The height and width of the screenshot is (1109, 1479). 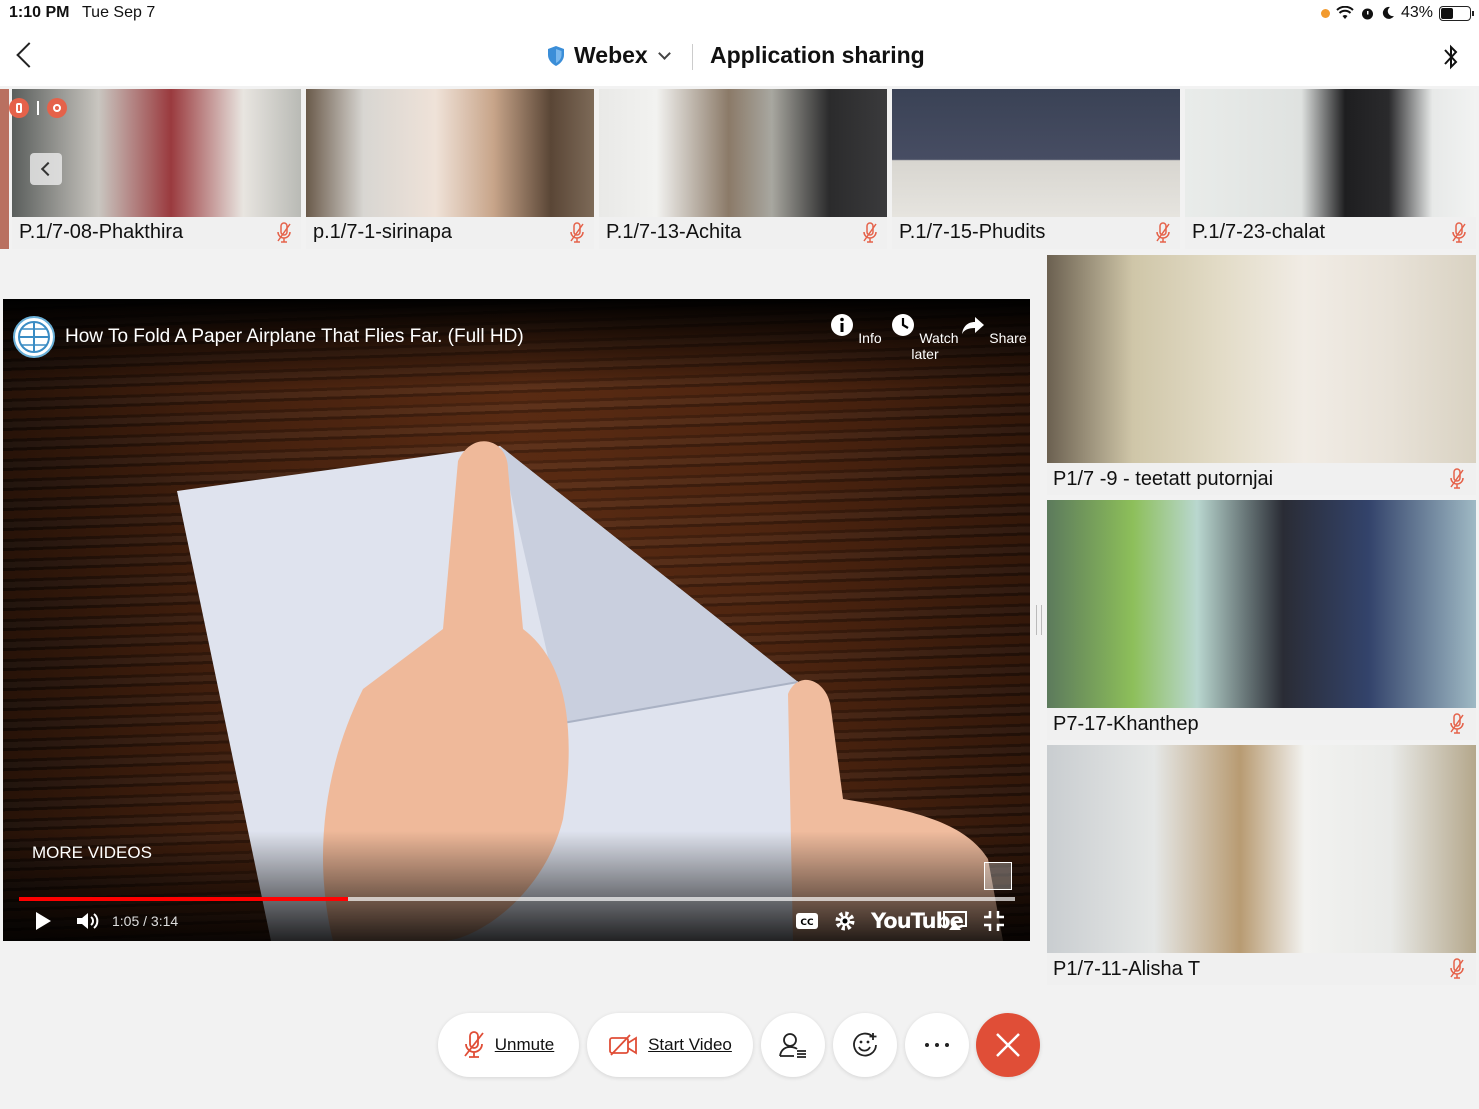 I want to click on reactions-button, so click(x=865, y=1045).